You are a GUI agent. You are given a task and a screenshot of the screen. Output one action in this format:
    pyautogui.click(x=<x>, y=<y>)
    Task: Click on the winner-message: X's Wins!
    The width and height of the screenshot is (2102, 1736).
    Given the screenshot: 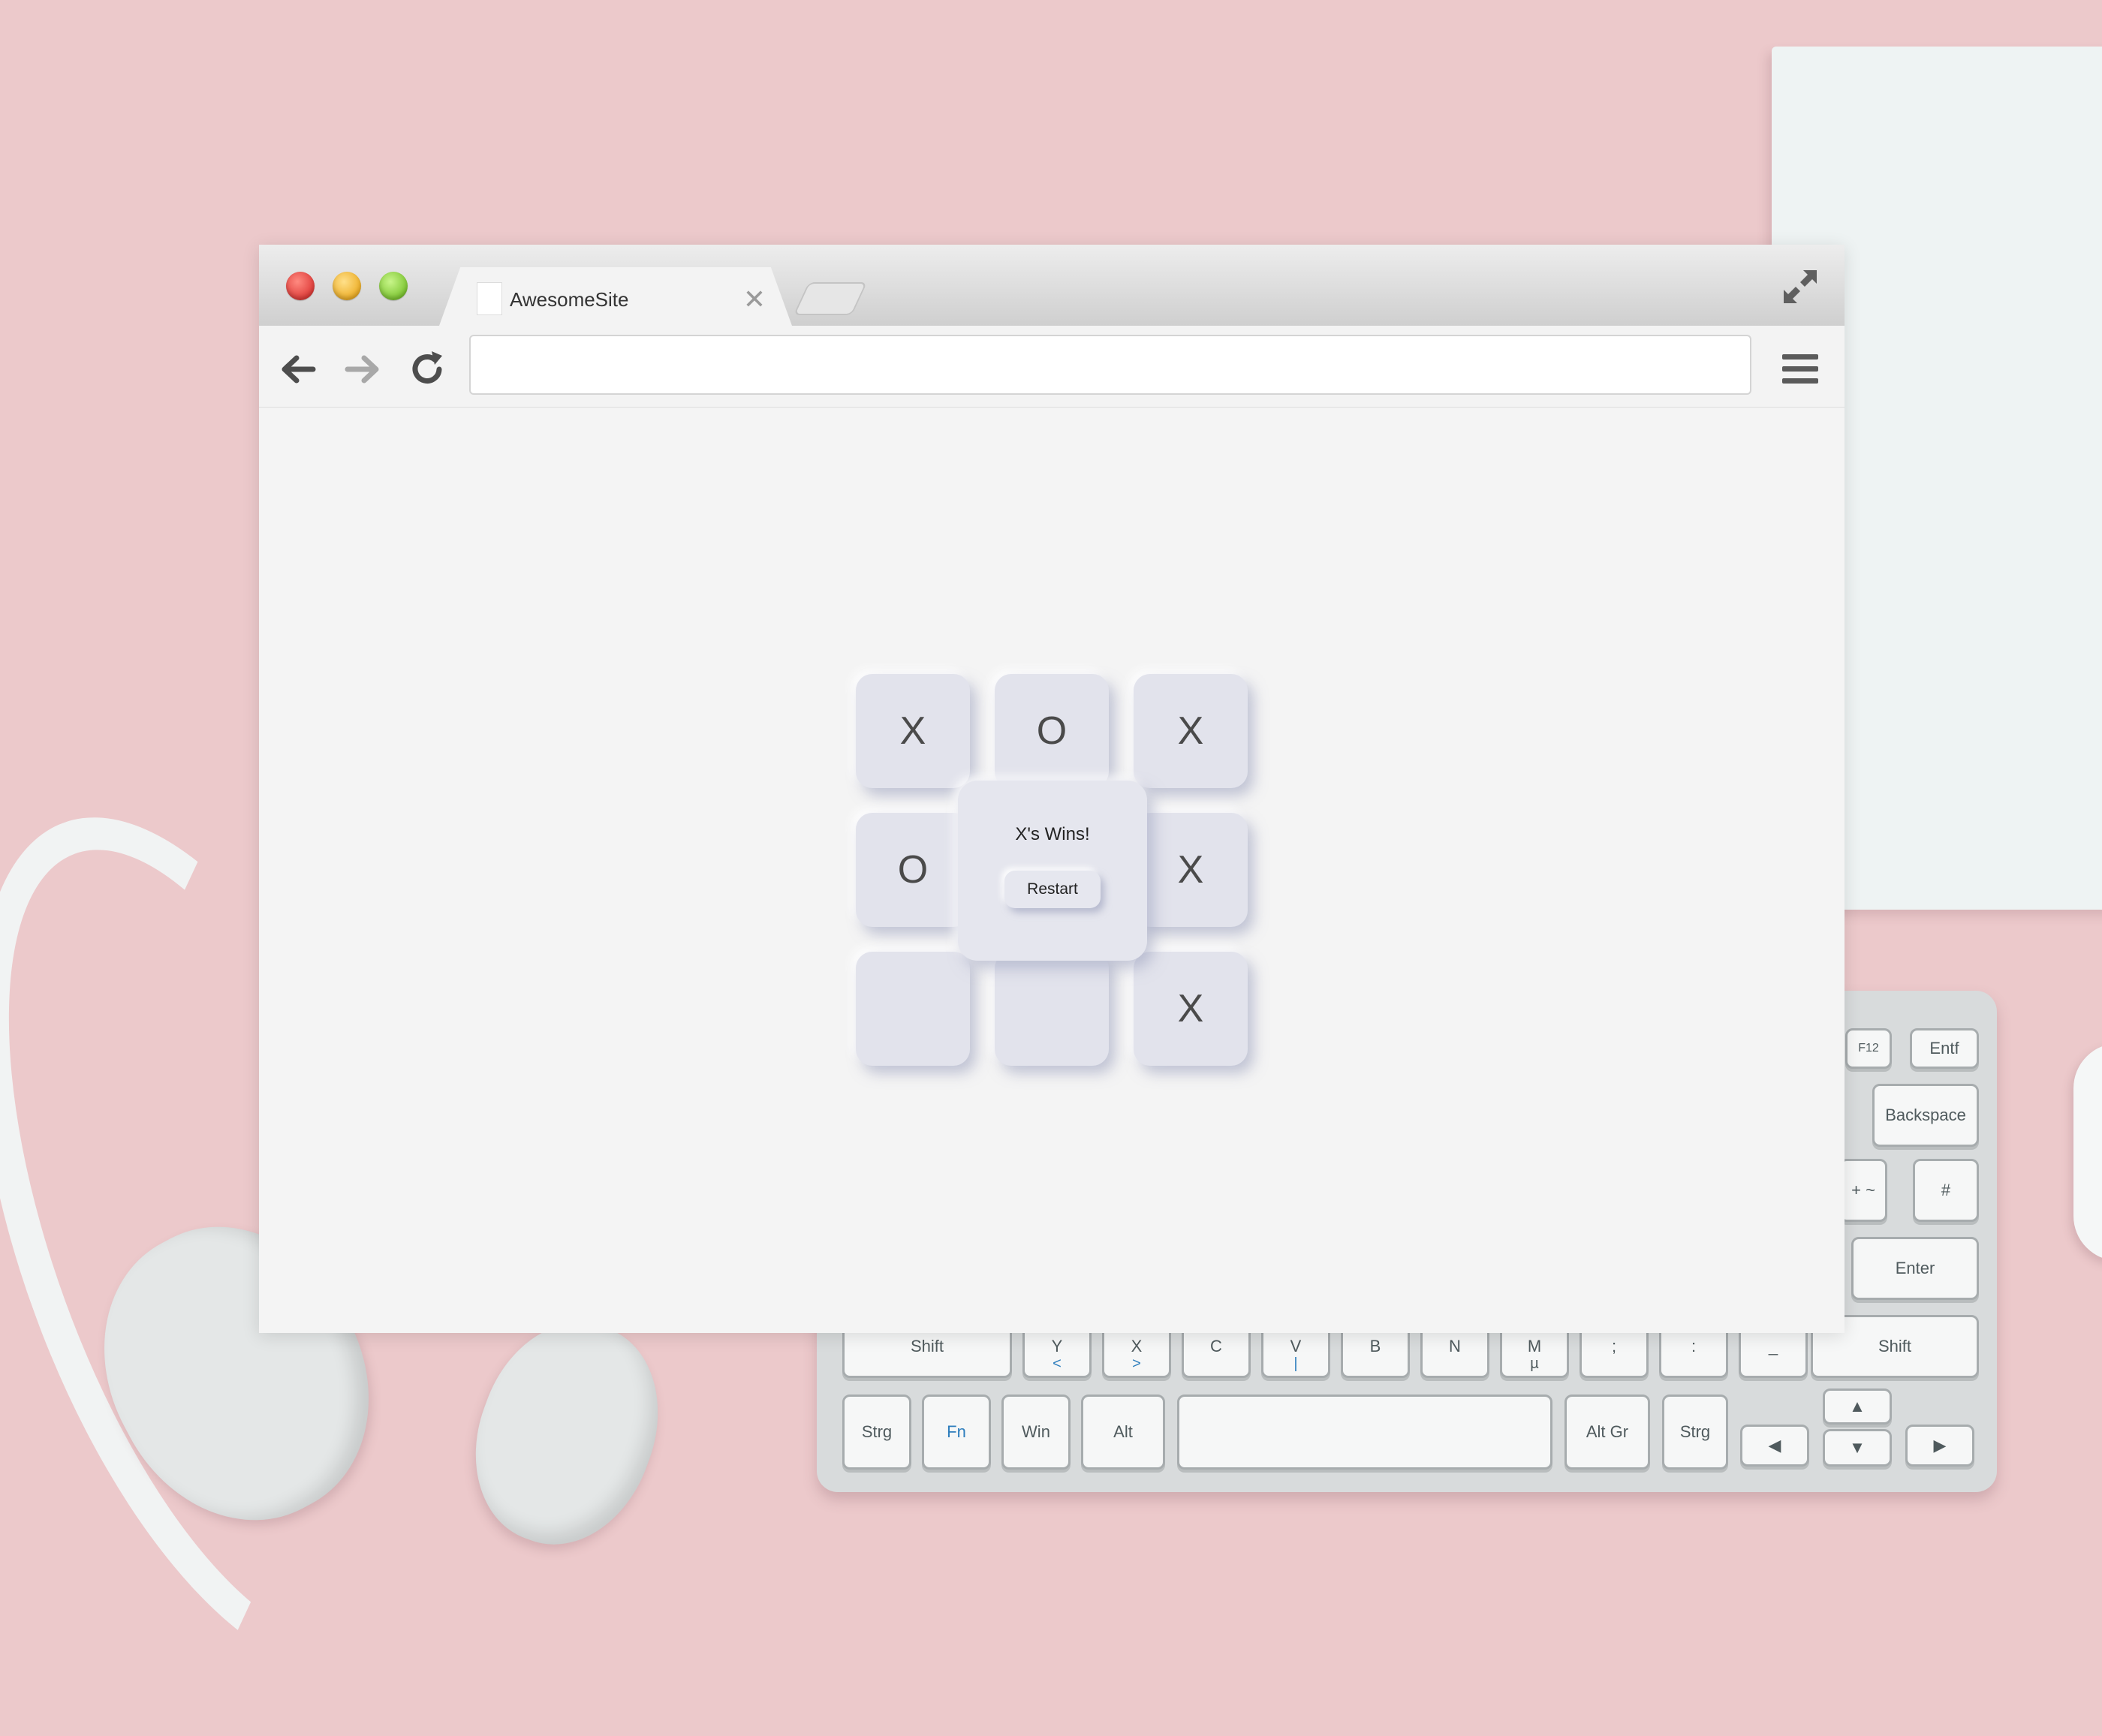 What is the action you would take?
    pyautogui.click(x=1052, y=834)
    